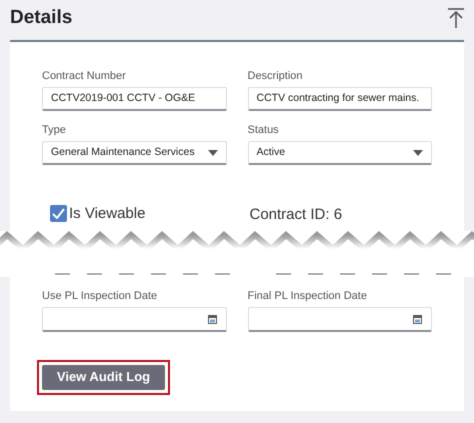 Image resolution: width=474 pixels, height=423 pixels. What do you see at coordinates (456, 18) in the screenshot?
I see `collapse-up-icon` at bounding box center [456, 18].